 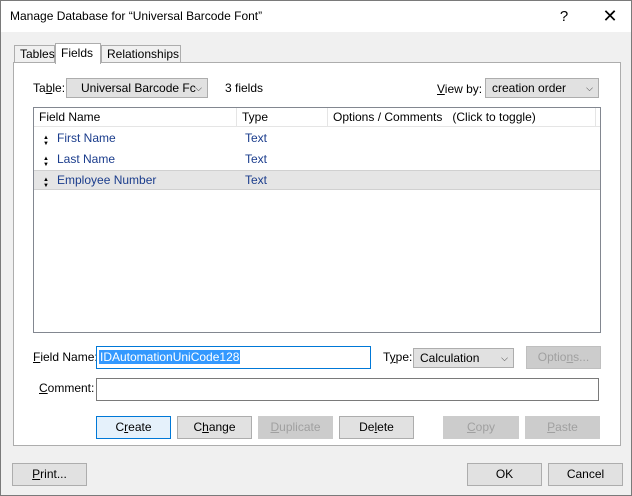 I want to click on delete-button: Delete, so click(x=376, y=427).